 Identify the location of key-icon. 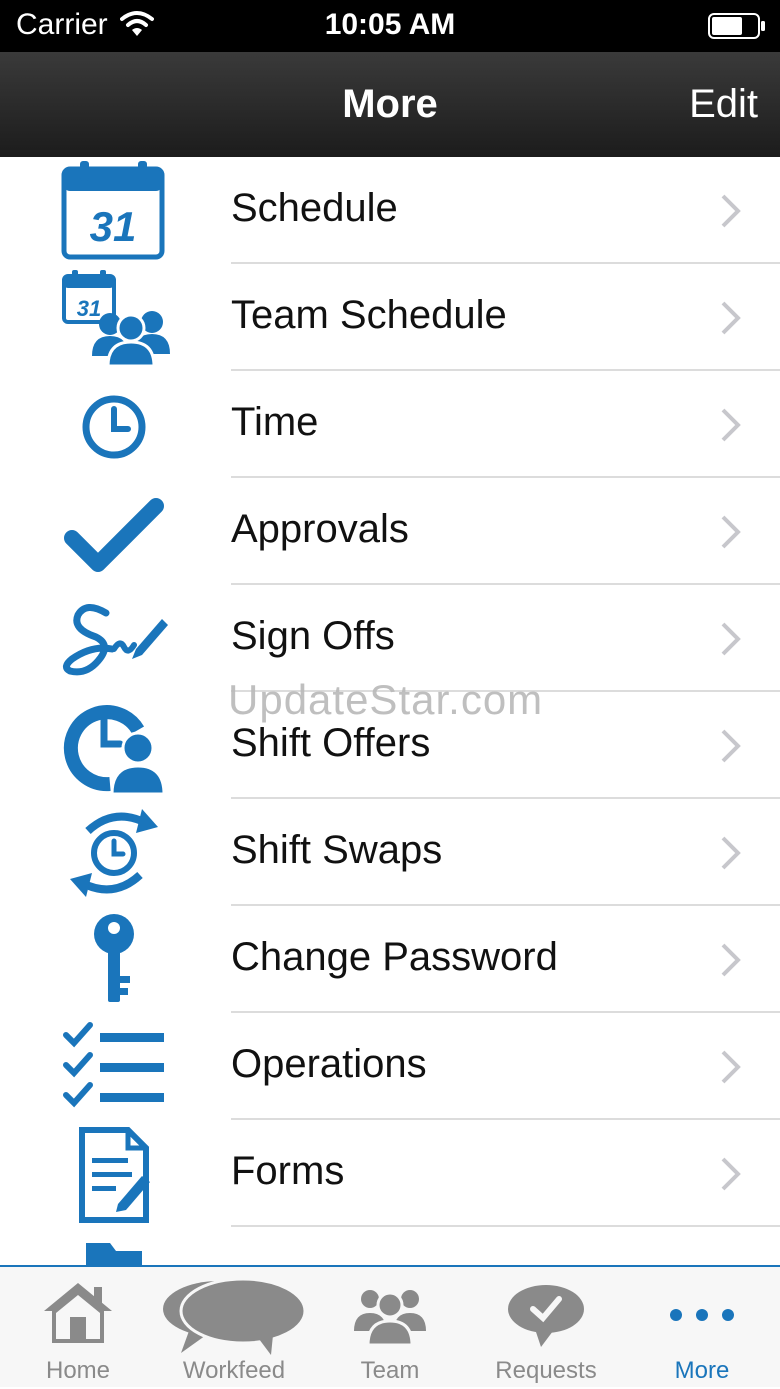
(114, 960).